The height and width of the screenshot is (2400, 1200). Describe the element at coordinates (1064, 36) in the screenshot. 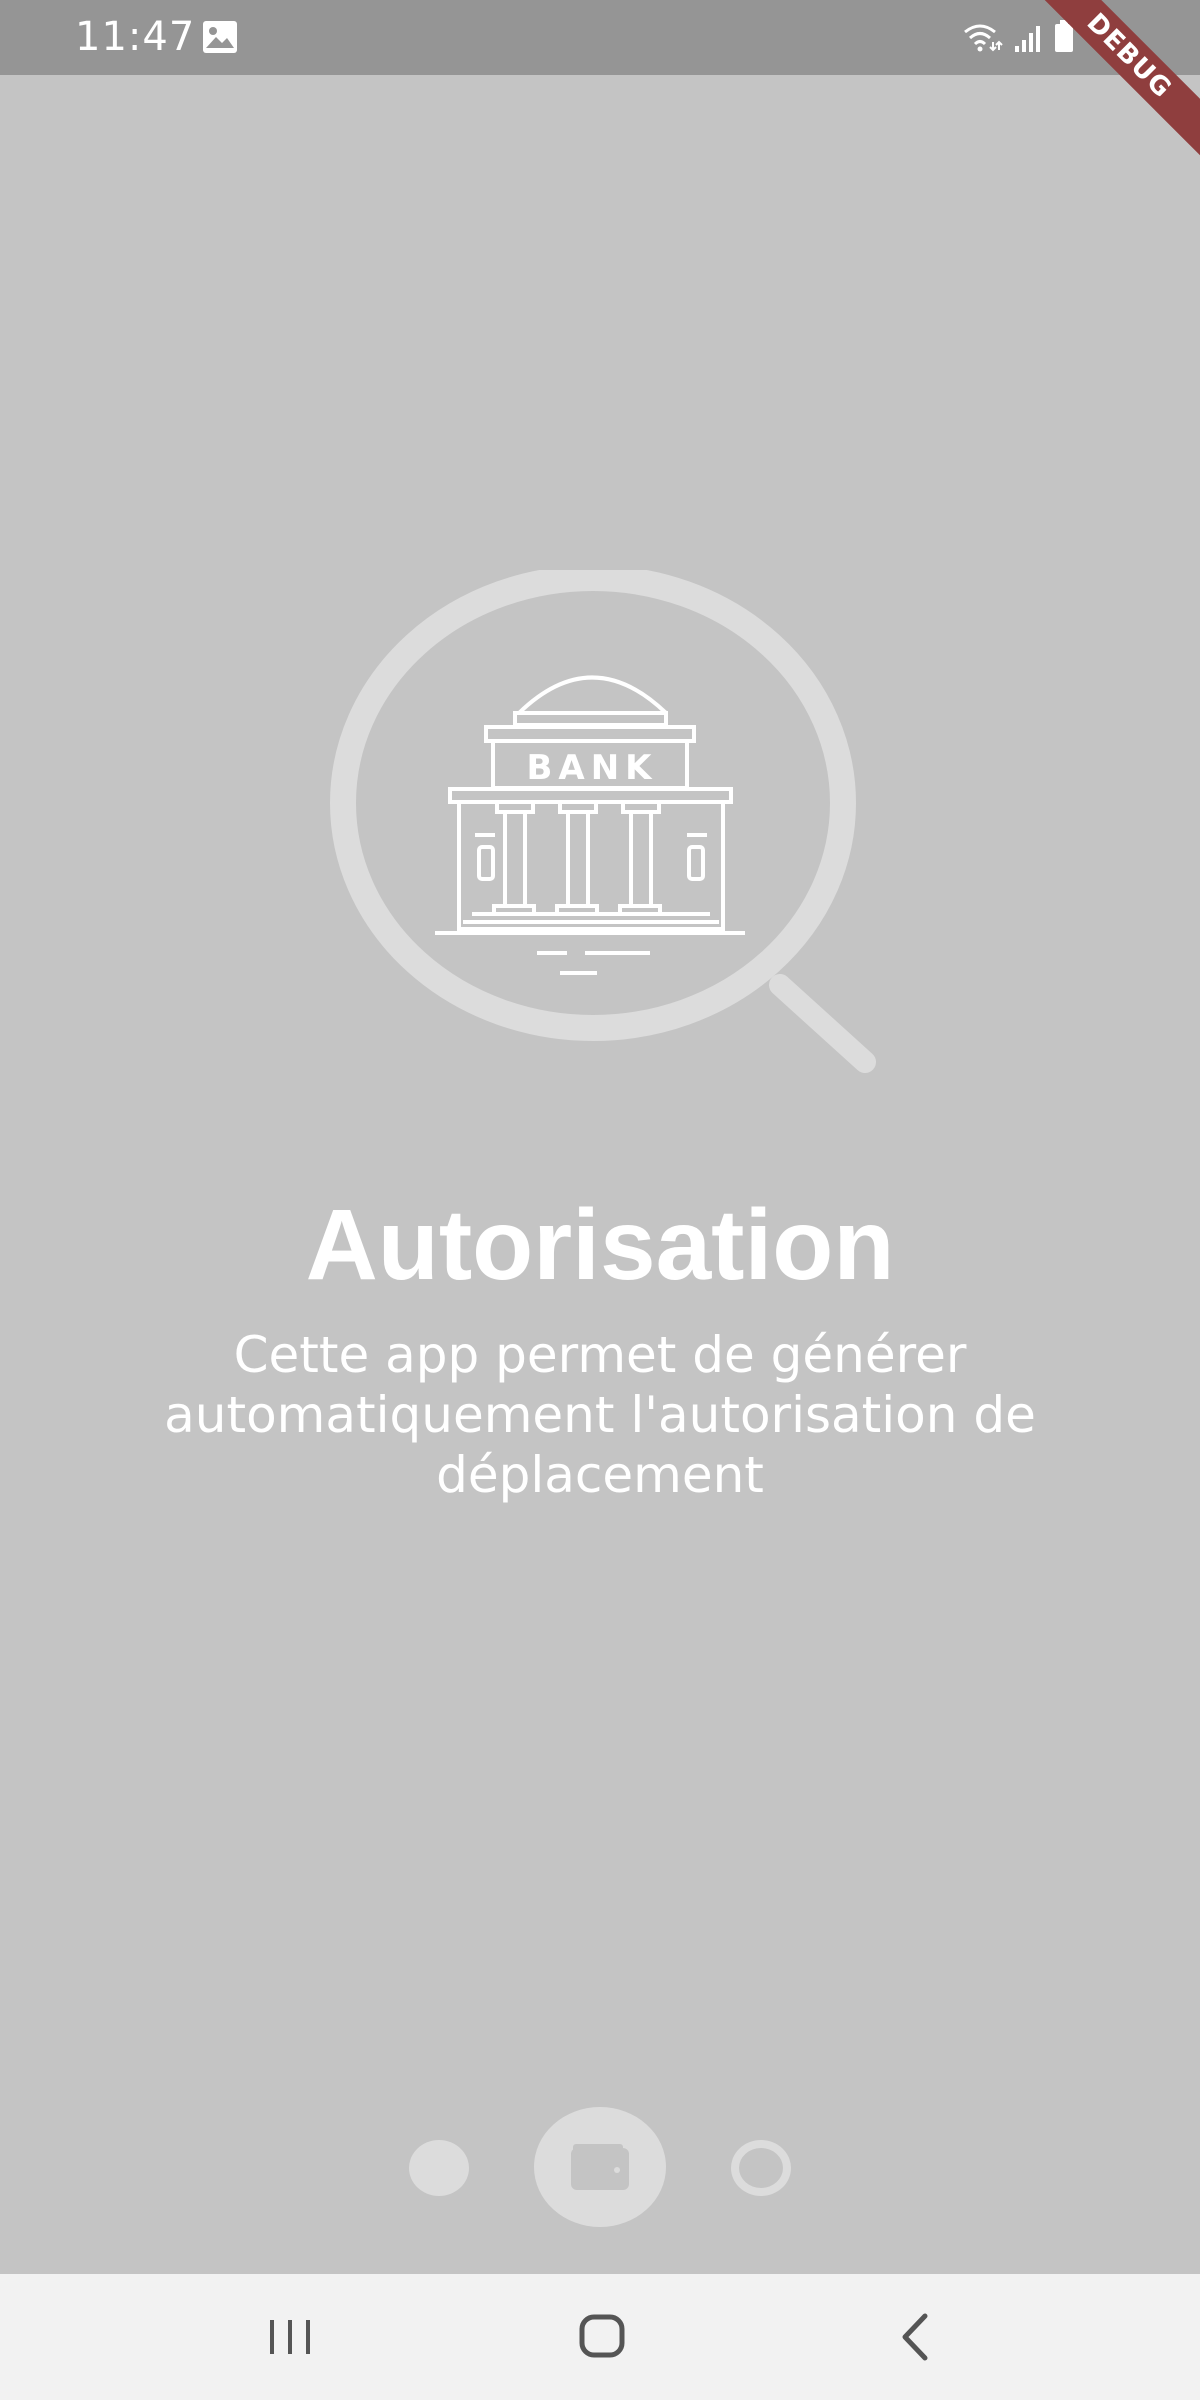

I see `battery-icon` at that location.